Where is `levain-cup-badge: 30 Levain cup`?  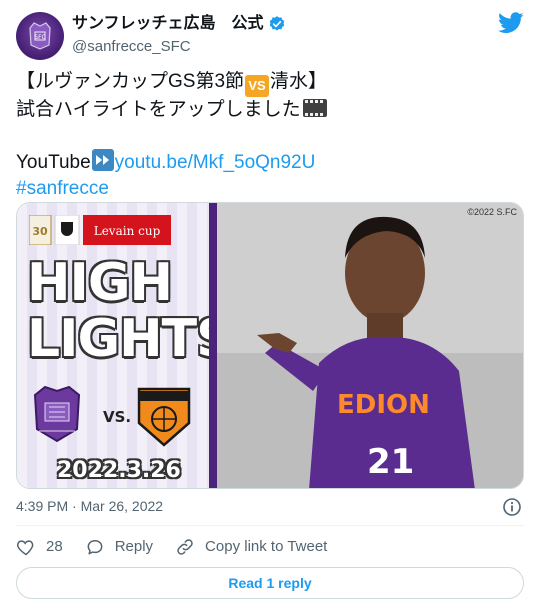 levain-cup-badge: 30 Levain cup is located at coordinates (100, 230).